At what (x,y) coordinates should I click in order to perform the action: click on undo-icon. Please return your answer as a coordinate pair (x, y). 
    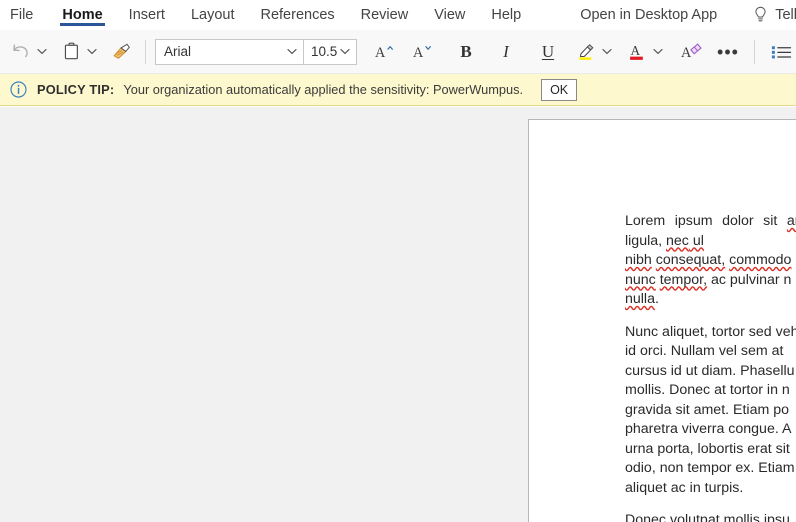
    Looking at the image, I should click on (20, 51).